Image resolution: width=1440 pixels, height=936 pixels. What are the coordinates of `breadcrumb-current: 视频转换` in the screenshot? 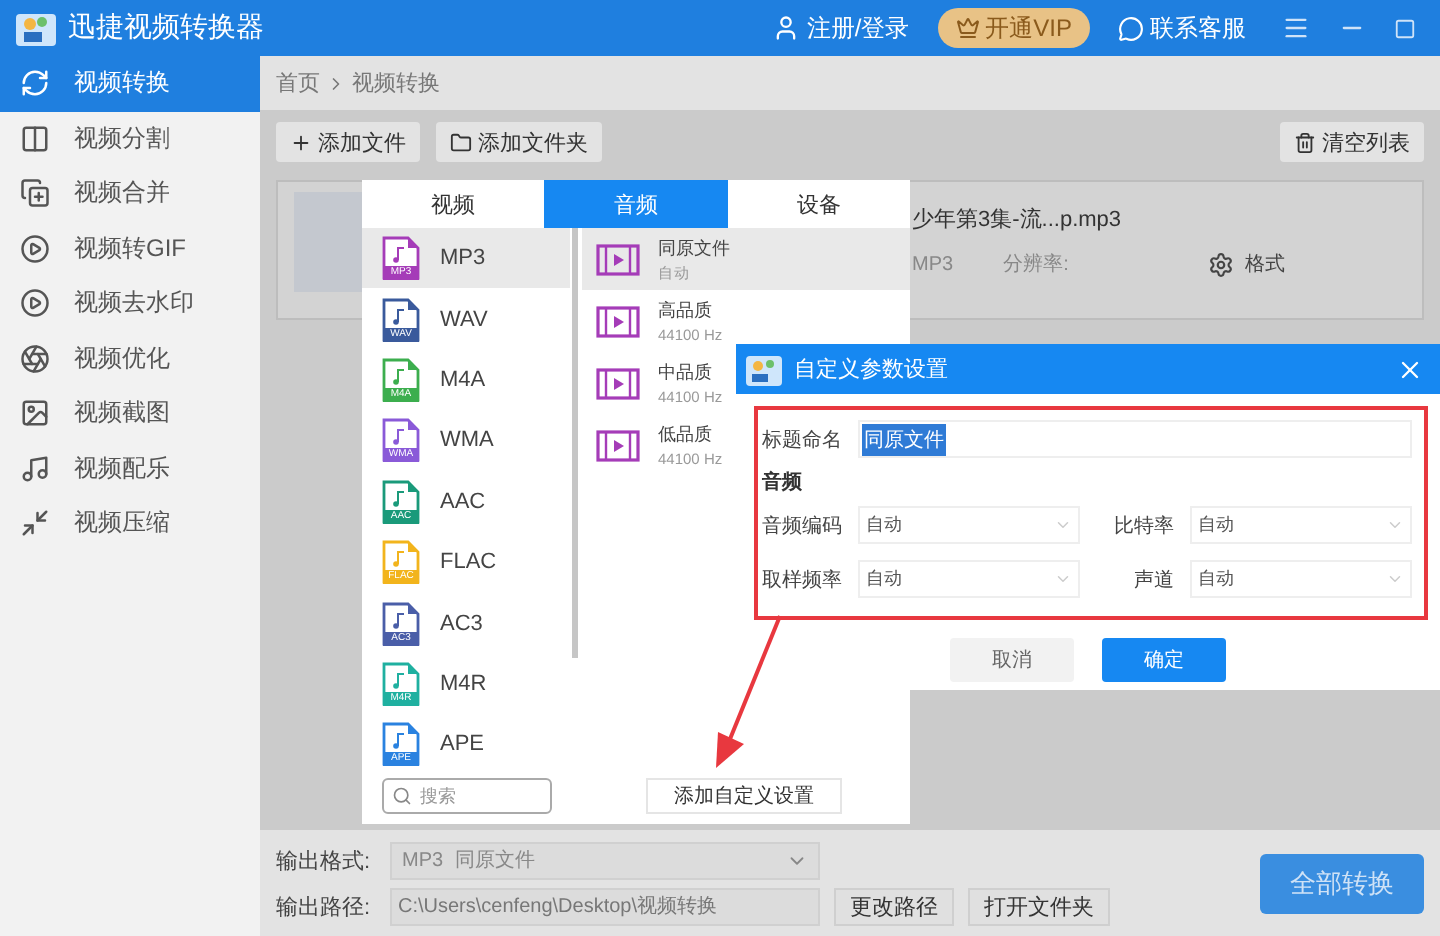 It's located at (396, 84).